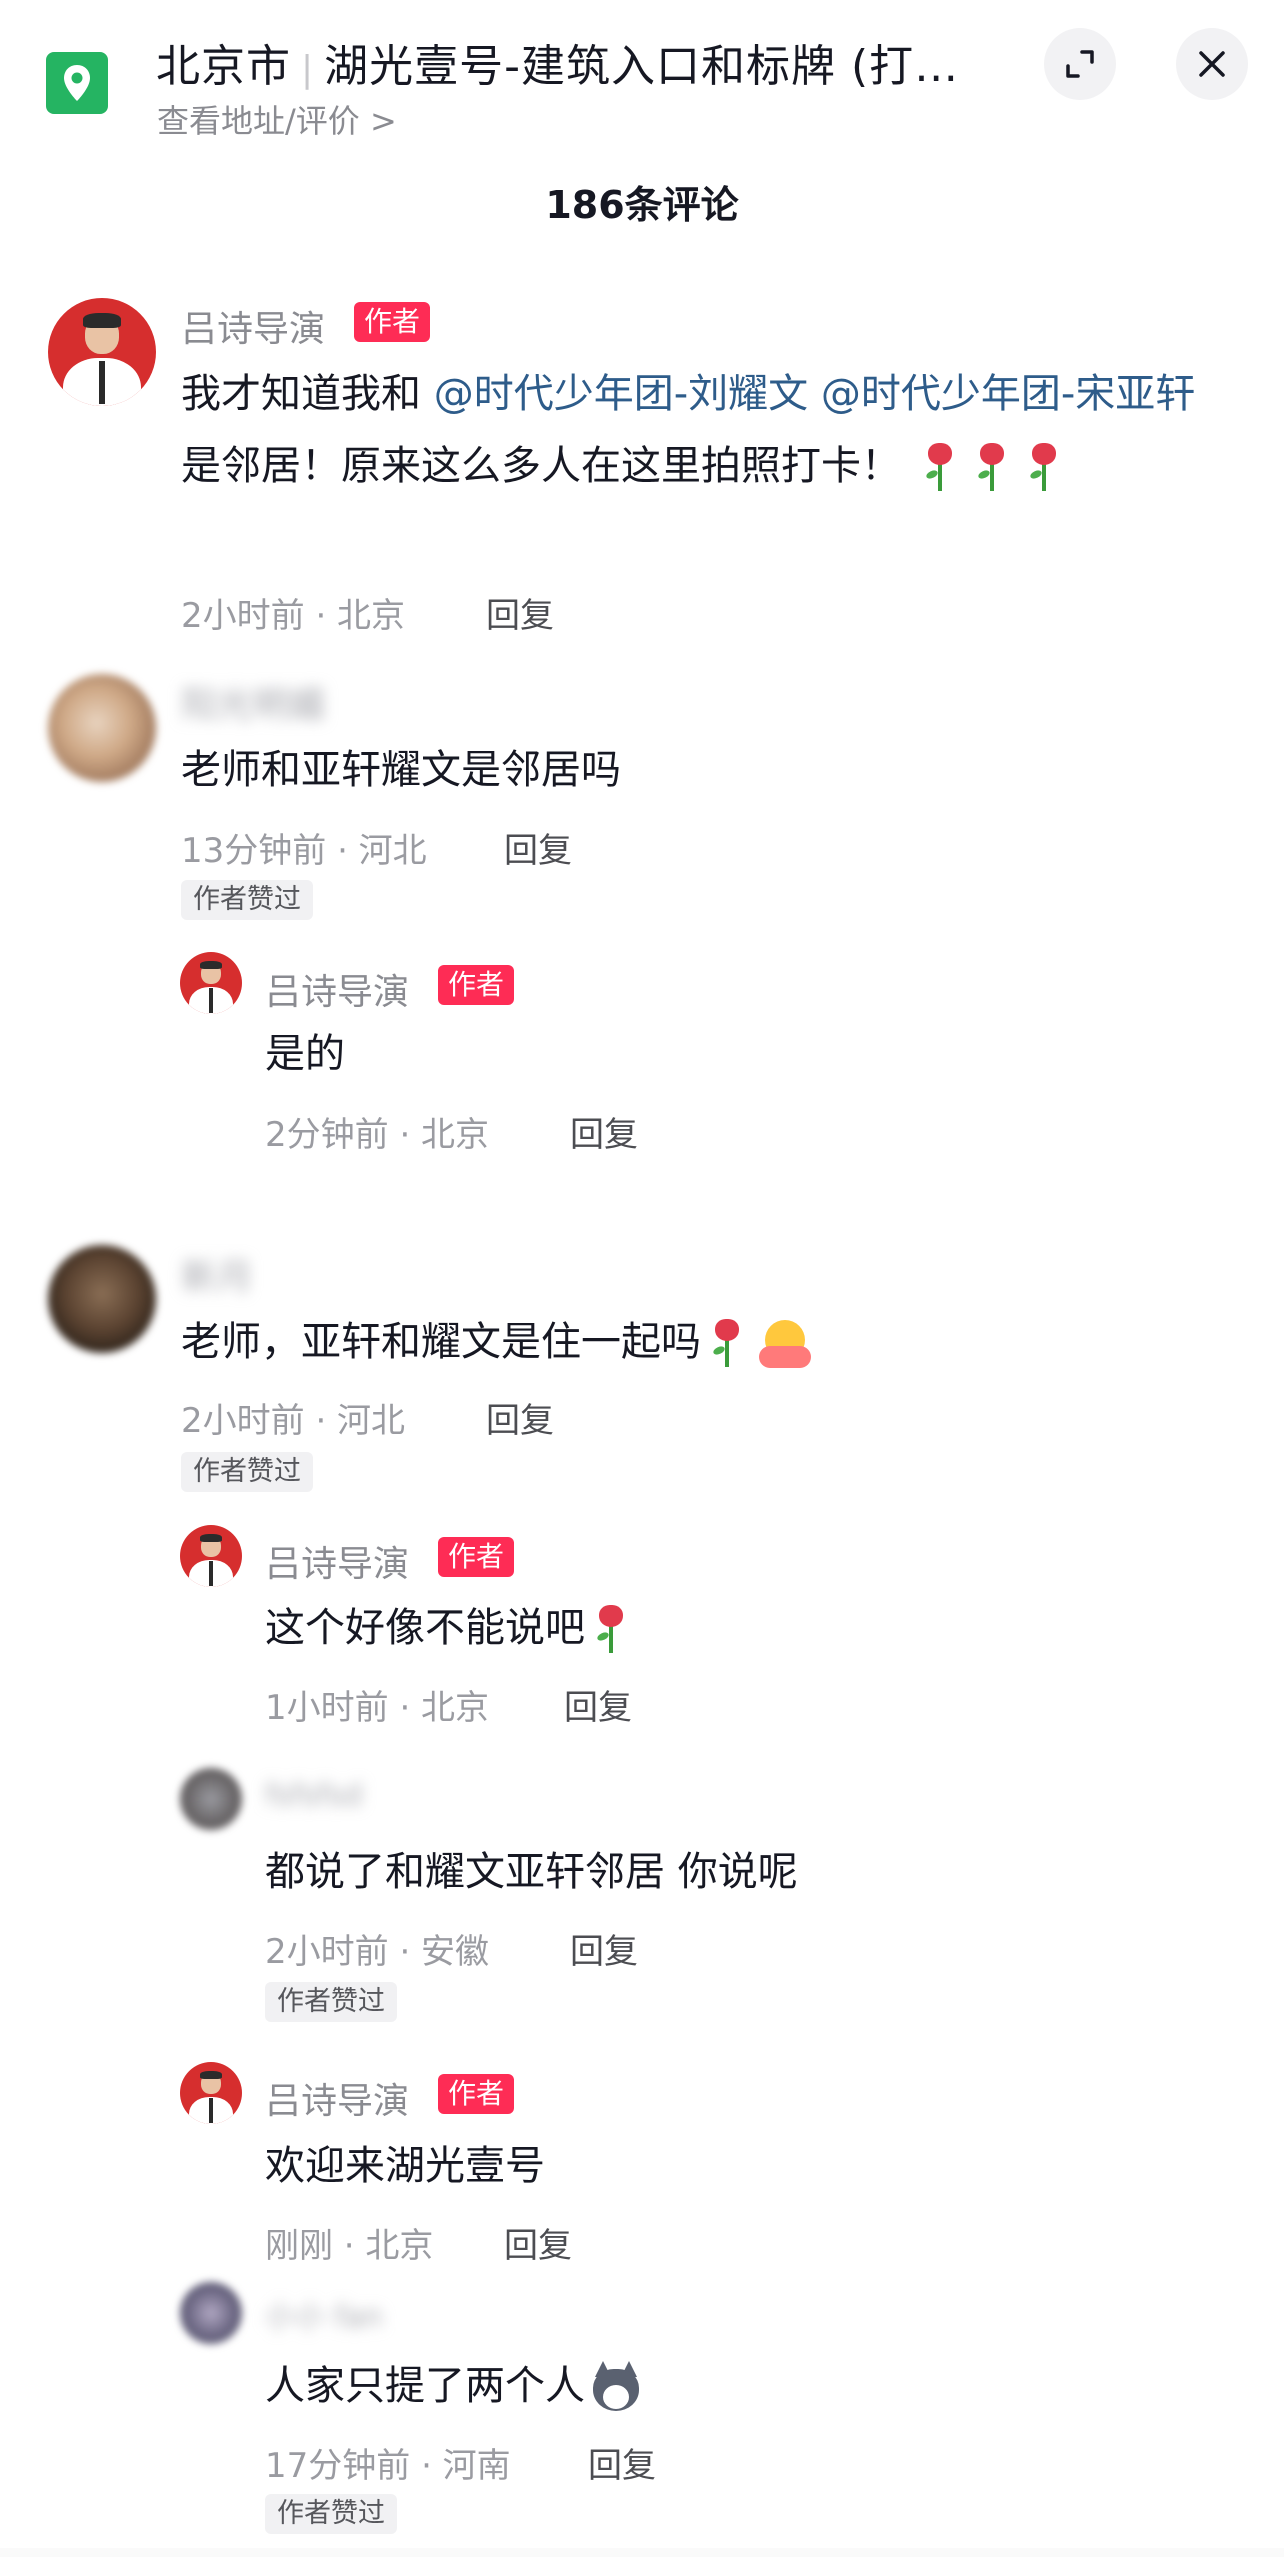 The width and height of the screenshot is (1284, 2557). What do you see at coordinates (642, 2552) in the screenshot?
I see `bottom-bar` at bounding box center [642, 2552].